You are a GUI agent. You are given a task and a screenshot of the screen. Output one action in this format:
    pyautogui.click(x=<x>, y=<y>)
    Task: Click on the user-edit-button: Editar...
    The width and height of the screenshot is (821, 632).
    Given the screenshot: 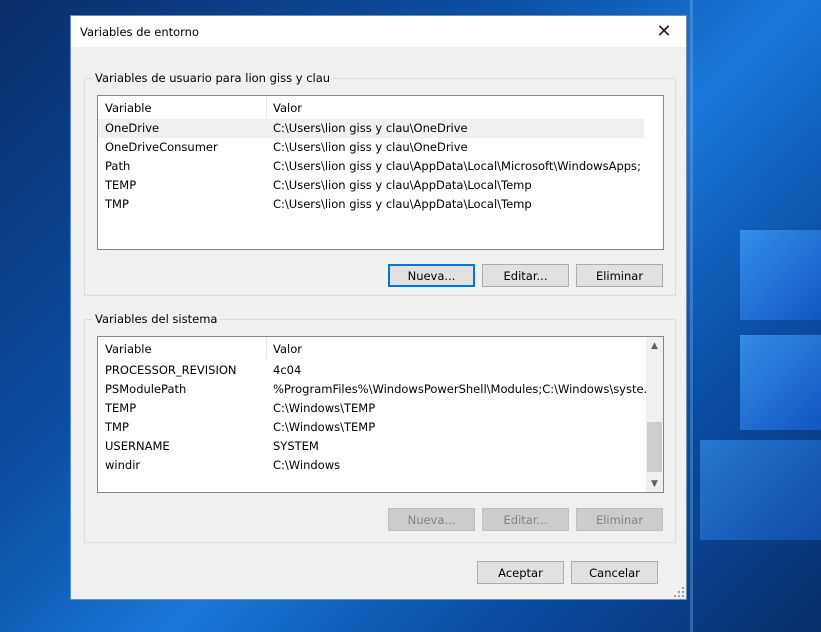 What is the action you would take?
    pyautogui.click(x=525, y=275)
    